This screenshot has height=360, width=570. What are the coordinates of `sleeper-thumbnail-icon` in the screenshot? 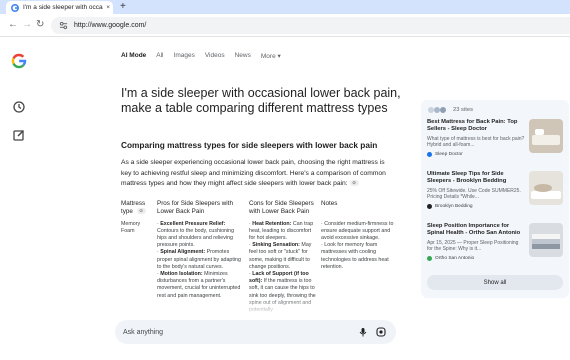 It's located at (546, 188).